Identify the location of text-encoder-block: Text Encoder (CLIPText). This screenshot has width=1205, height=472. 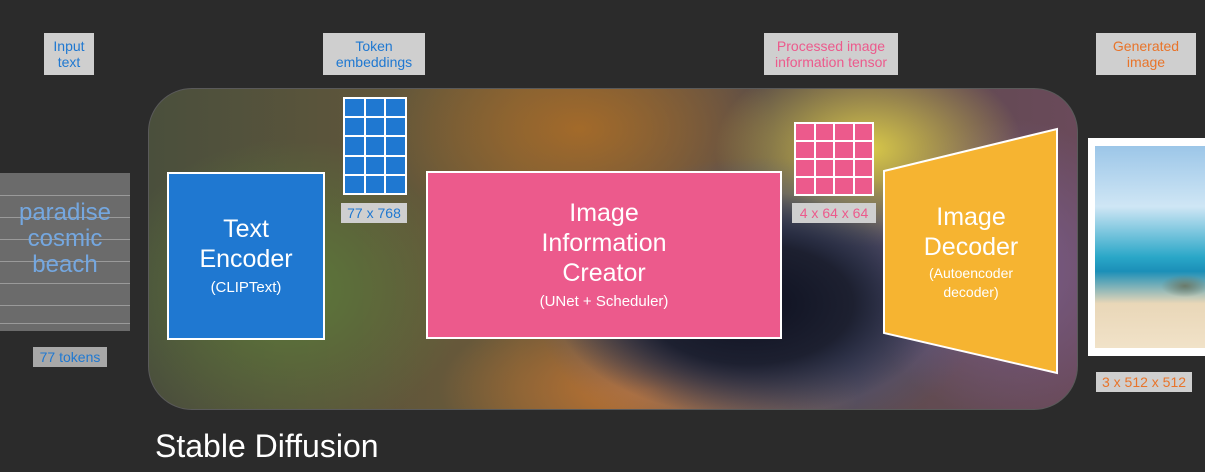
(246, 256).